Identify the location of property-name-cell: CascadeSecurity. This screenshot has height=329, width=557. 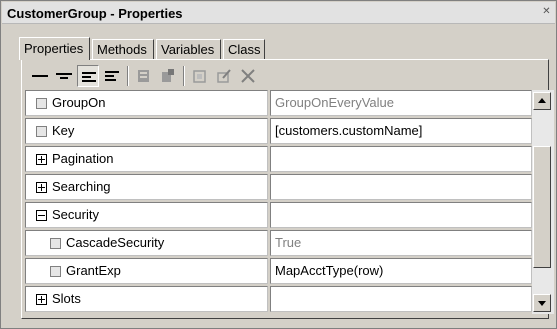
(146, 243).